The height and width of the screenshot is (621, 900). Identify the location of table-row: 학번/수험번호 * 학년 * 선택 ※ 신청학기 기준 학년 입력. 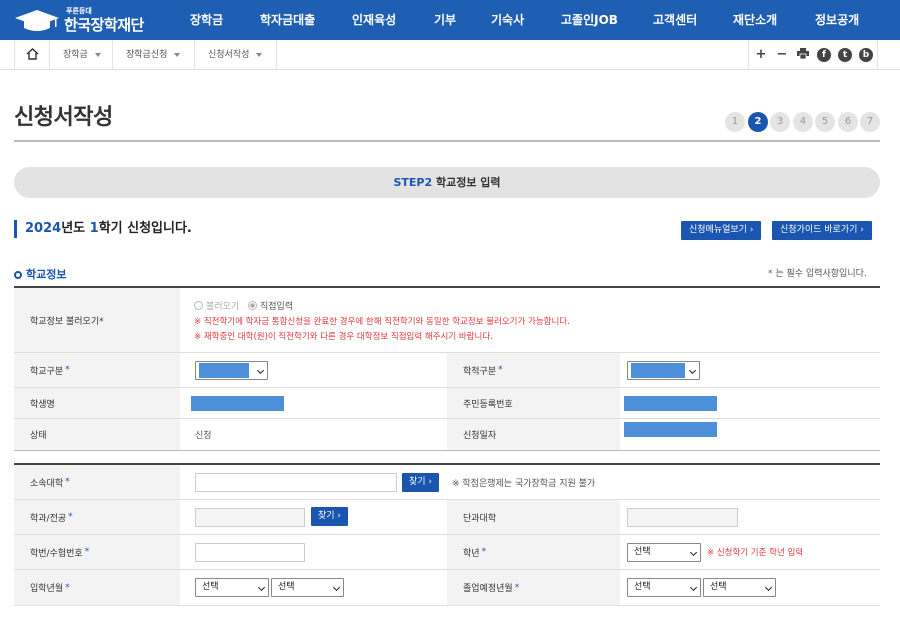
(447, 552).